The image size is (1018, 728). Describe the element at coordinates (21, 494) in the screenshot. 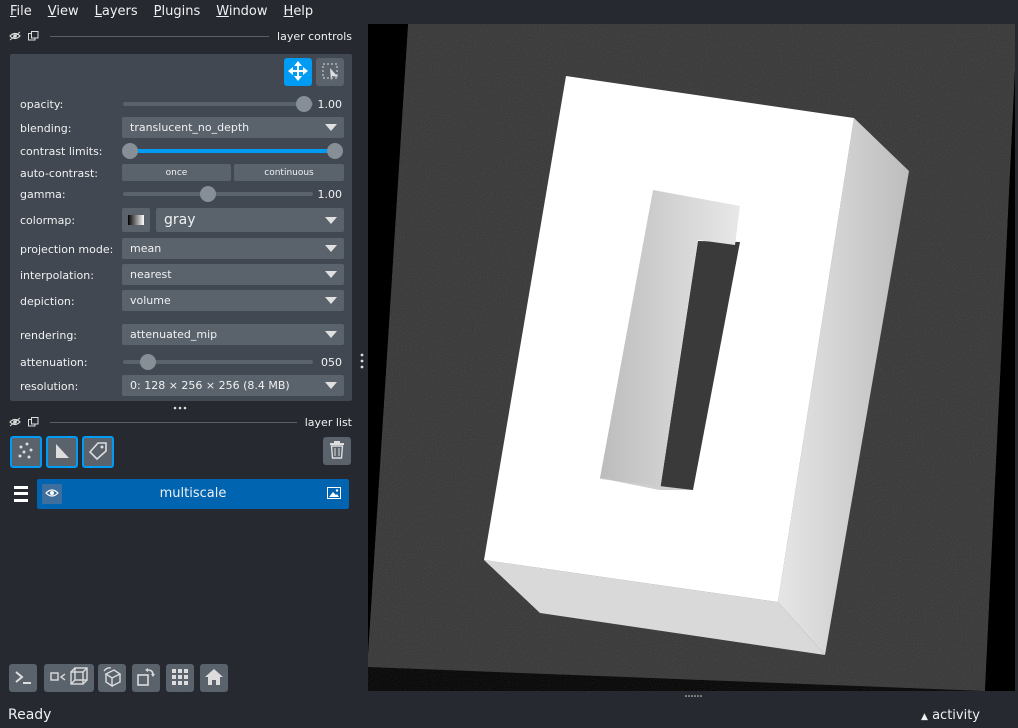

I see `layer-drag-handle-icon` at that location.